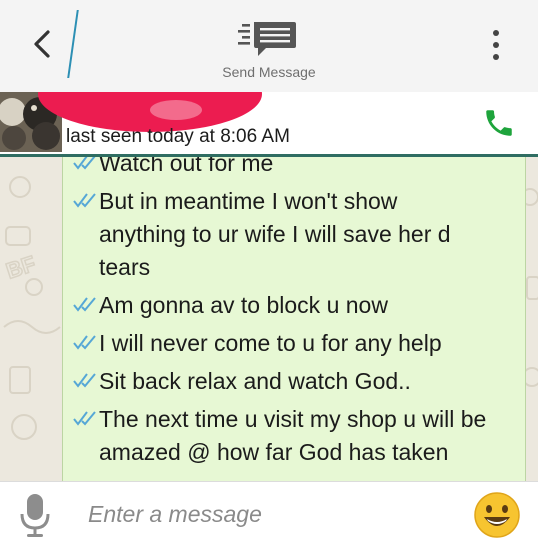  I want to click on message-text: I will never come to u for any help, so click(270, 343).